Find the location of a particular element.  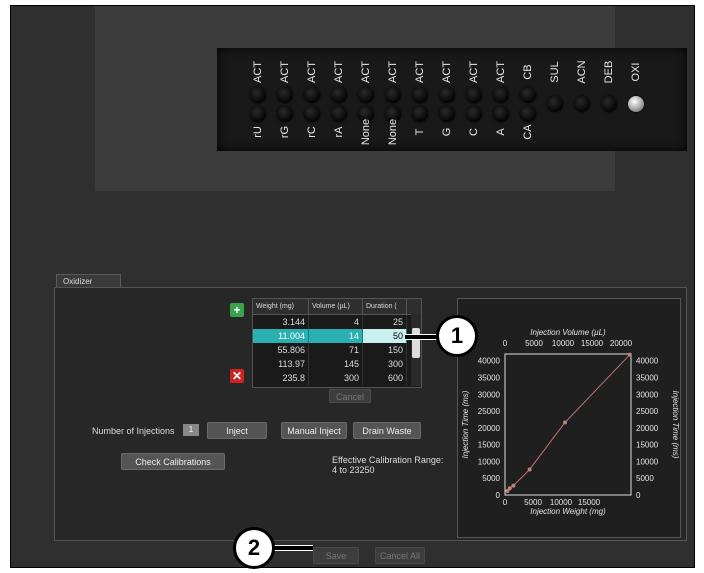

table-cell: 4 is located at coordinates (336, 322).